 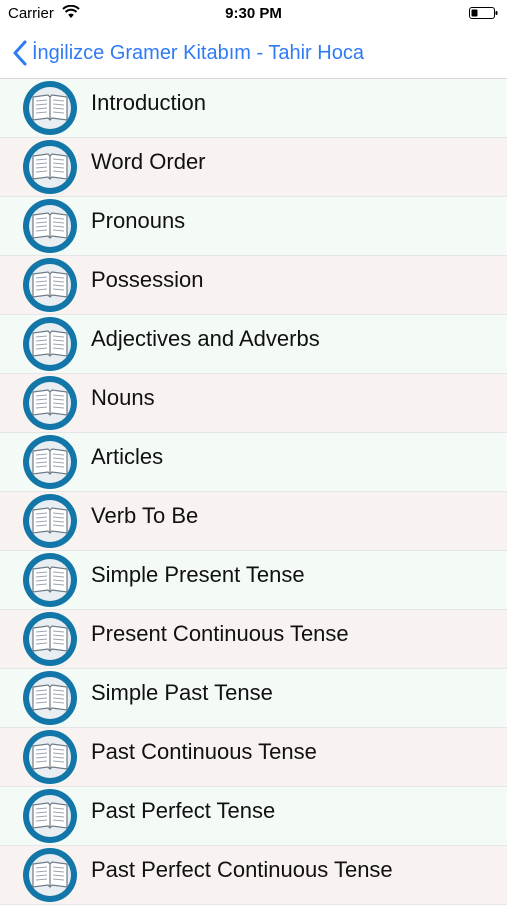 I want to click on list-item-label: Word Order, so click(x=148, y=161).